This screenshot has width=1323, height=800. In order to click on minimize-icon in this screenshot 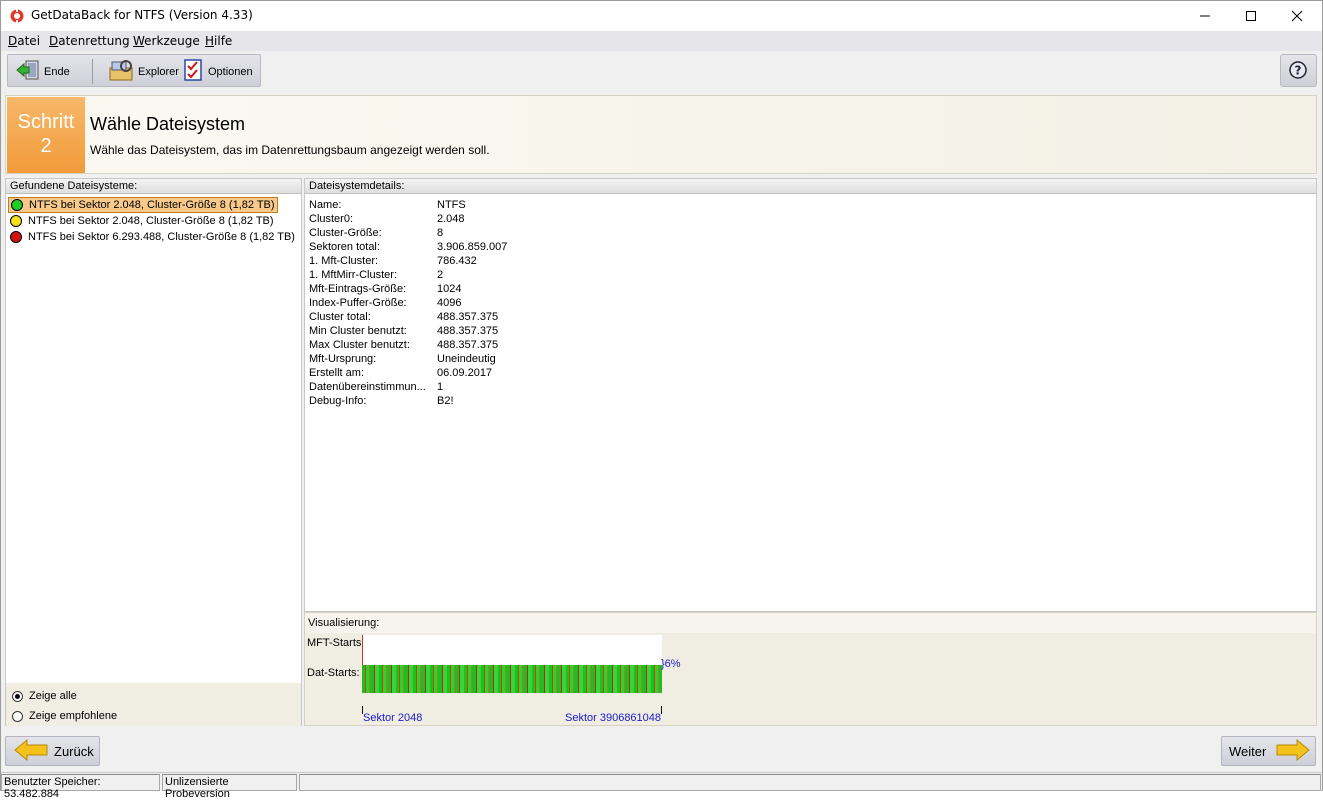, I will do `click(1205, 16)`.